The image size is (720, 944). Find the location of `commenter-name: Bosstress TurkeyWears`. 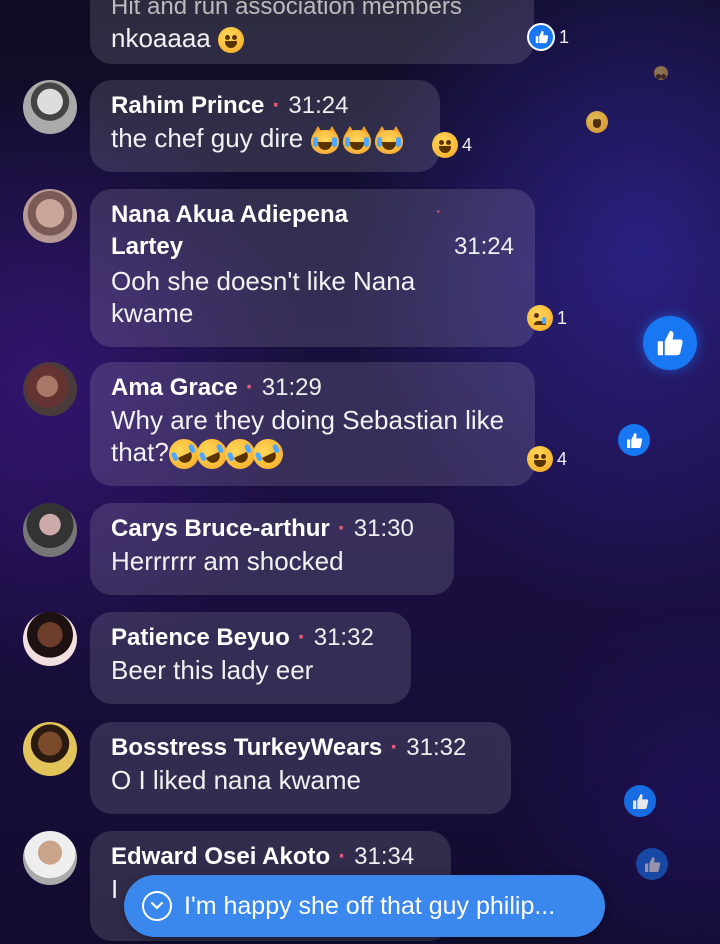

commenter-name: Bosstress TurkeyWears is located at coordinates (246, 747).